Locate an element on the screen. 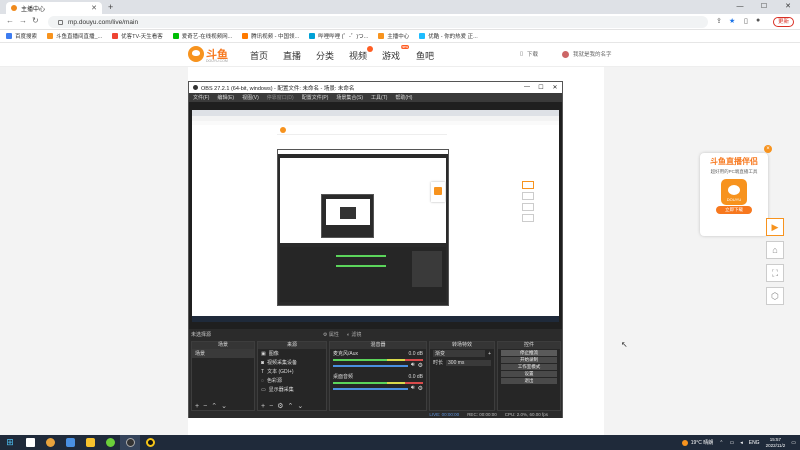 The height and width of the screenshot is (450, 800). source-item: ◙ 视频采集设备 is located at coordinates (292, 362).